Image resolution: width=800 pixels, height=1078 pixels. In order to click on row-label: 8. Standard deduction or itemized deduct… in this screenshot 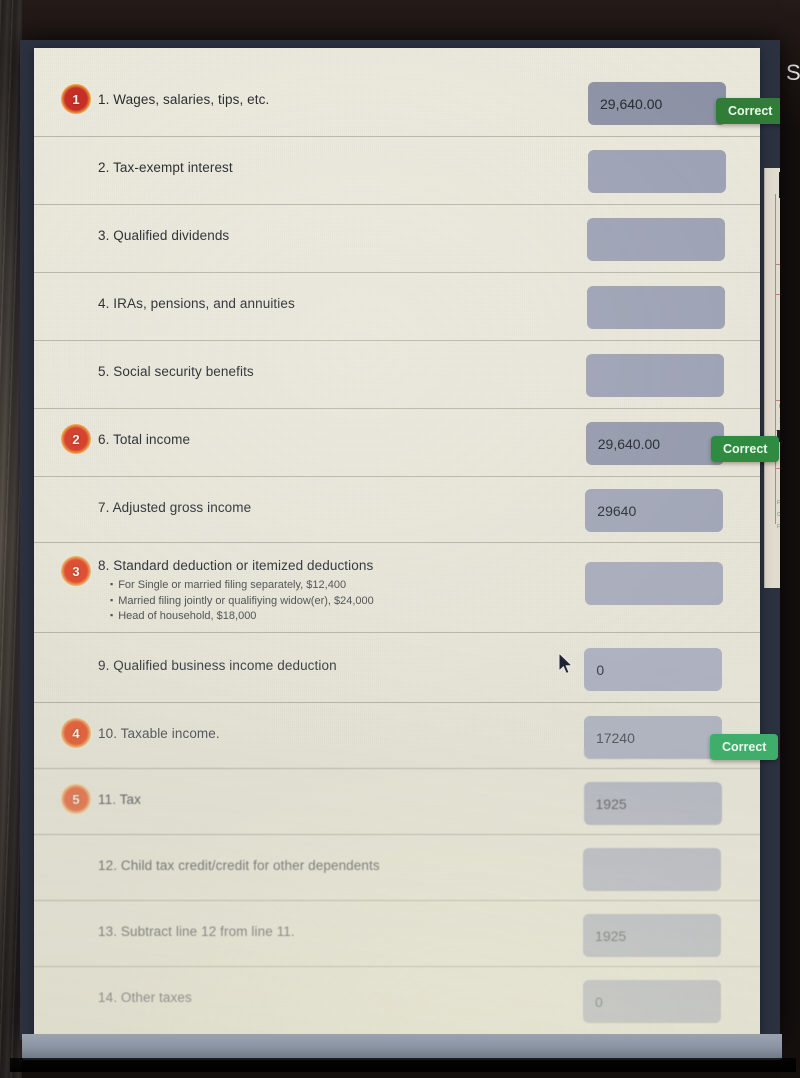, I will do `click(236, 565)`.